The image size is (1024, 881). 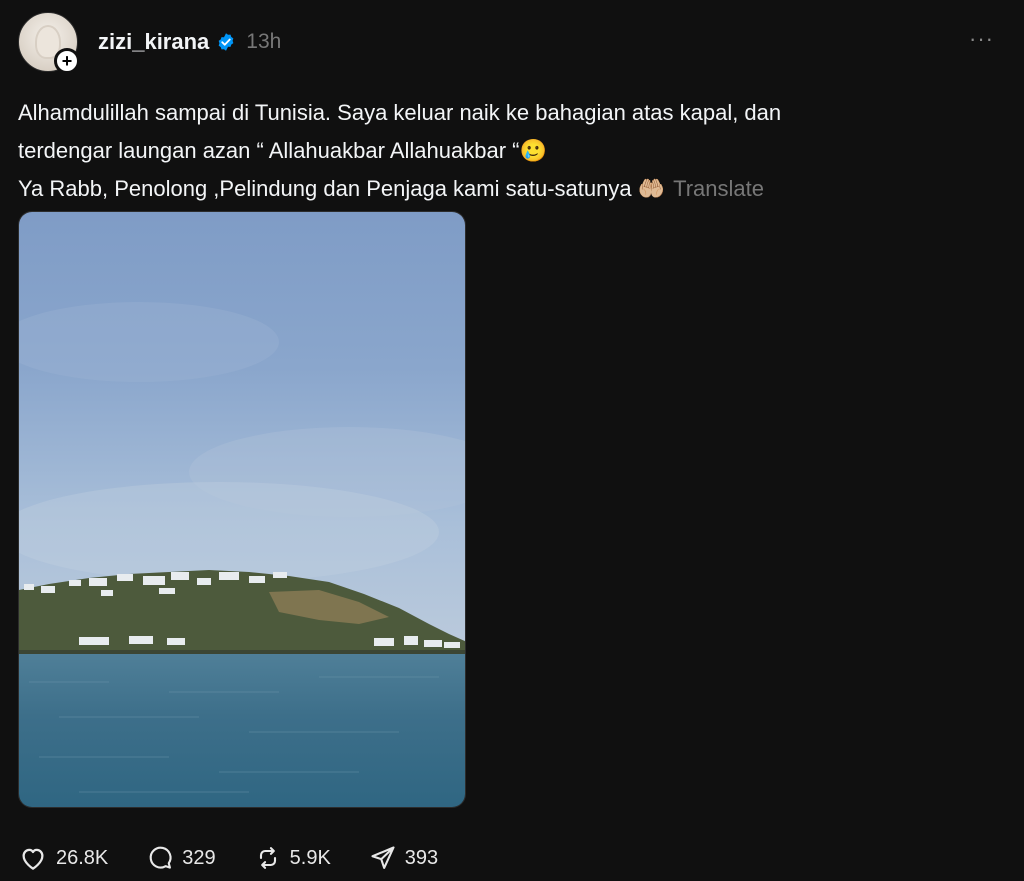 I want to click on reply-count: 329, so click(x=199, y=857).